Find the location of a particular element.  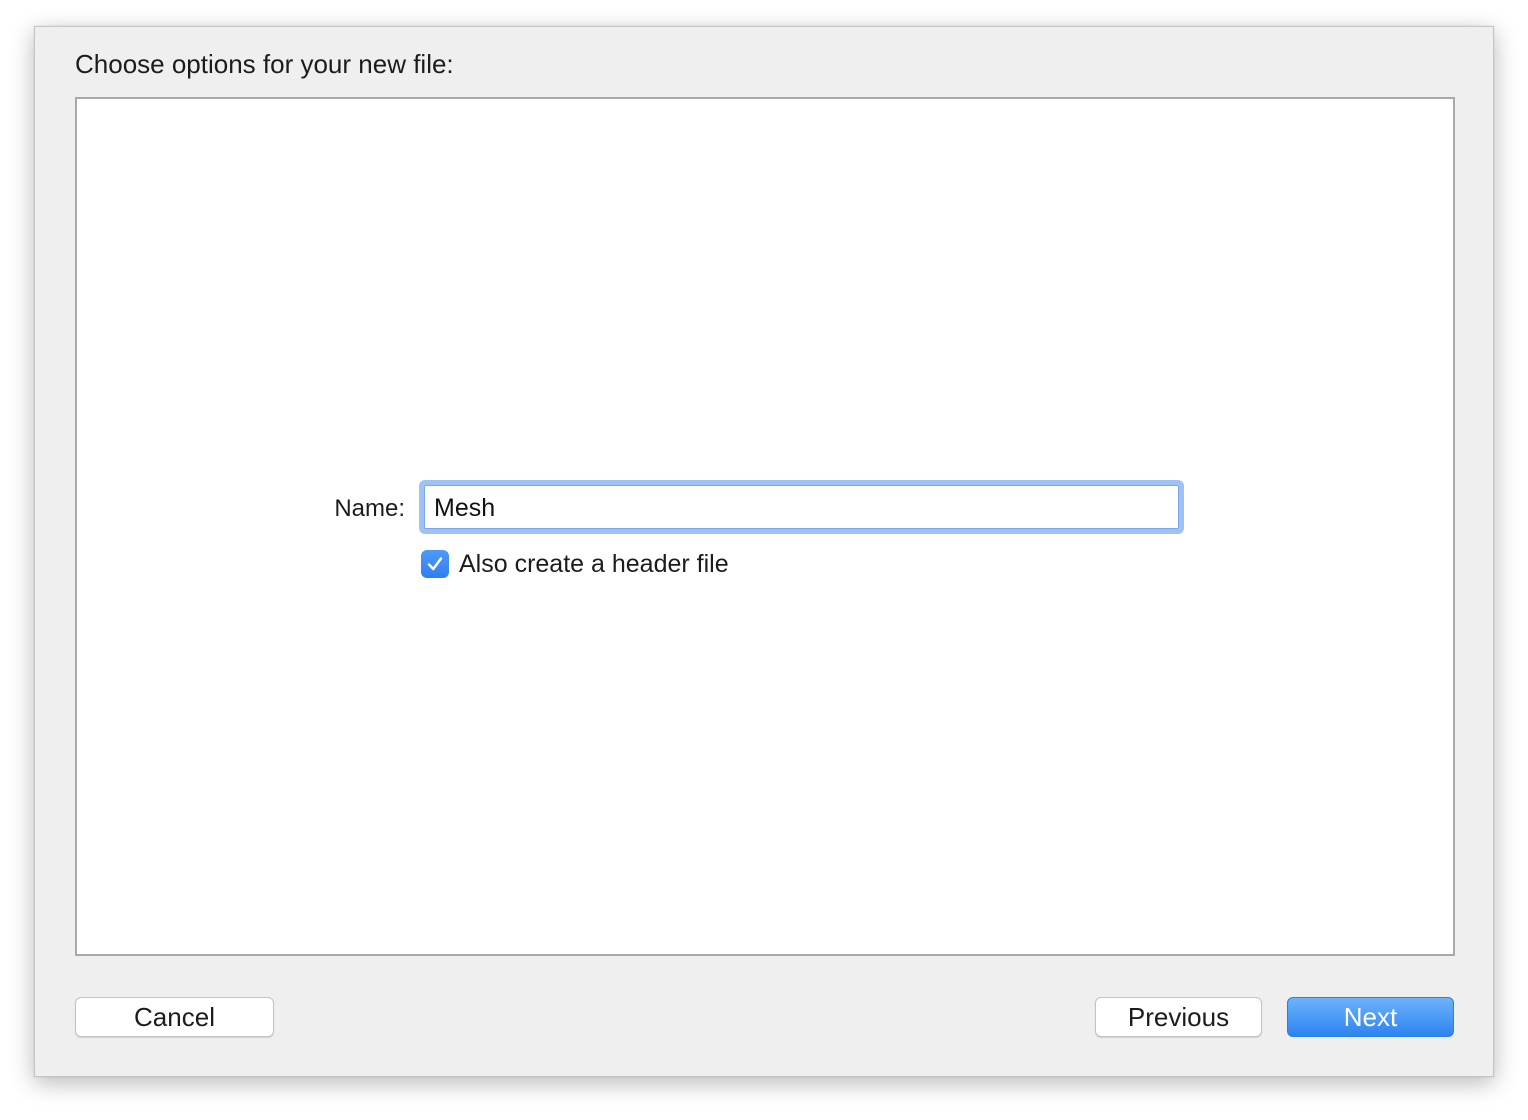

checkmark-icon is located at coordinates (435, 564).